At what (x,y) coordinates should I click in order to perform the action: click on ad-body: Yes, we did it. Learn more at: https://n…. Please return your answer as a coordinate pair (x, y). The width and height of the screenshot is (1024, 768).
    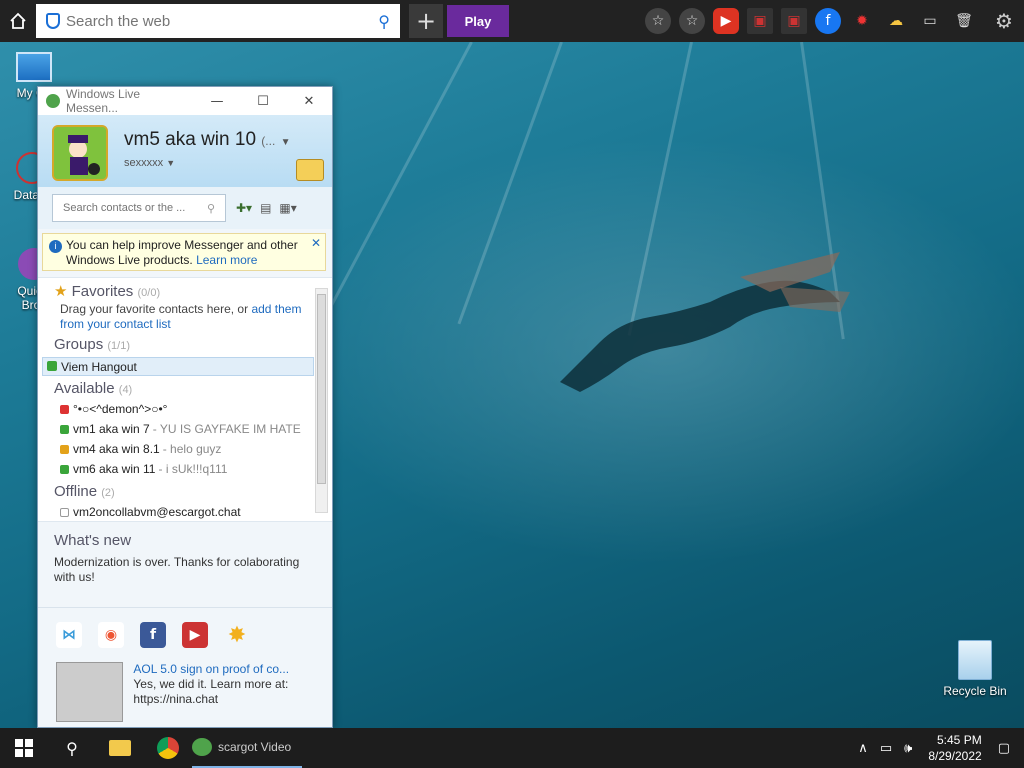
    Looking at the image, I should click on (211, 691).